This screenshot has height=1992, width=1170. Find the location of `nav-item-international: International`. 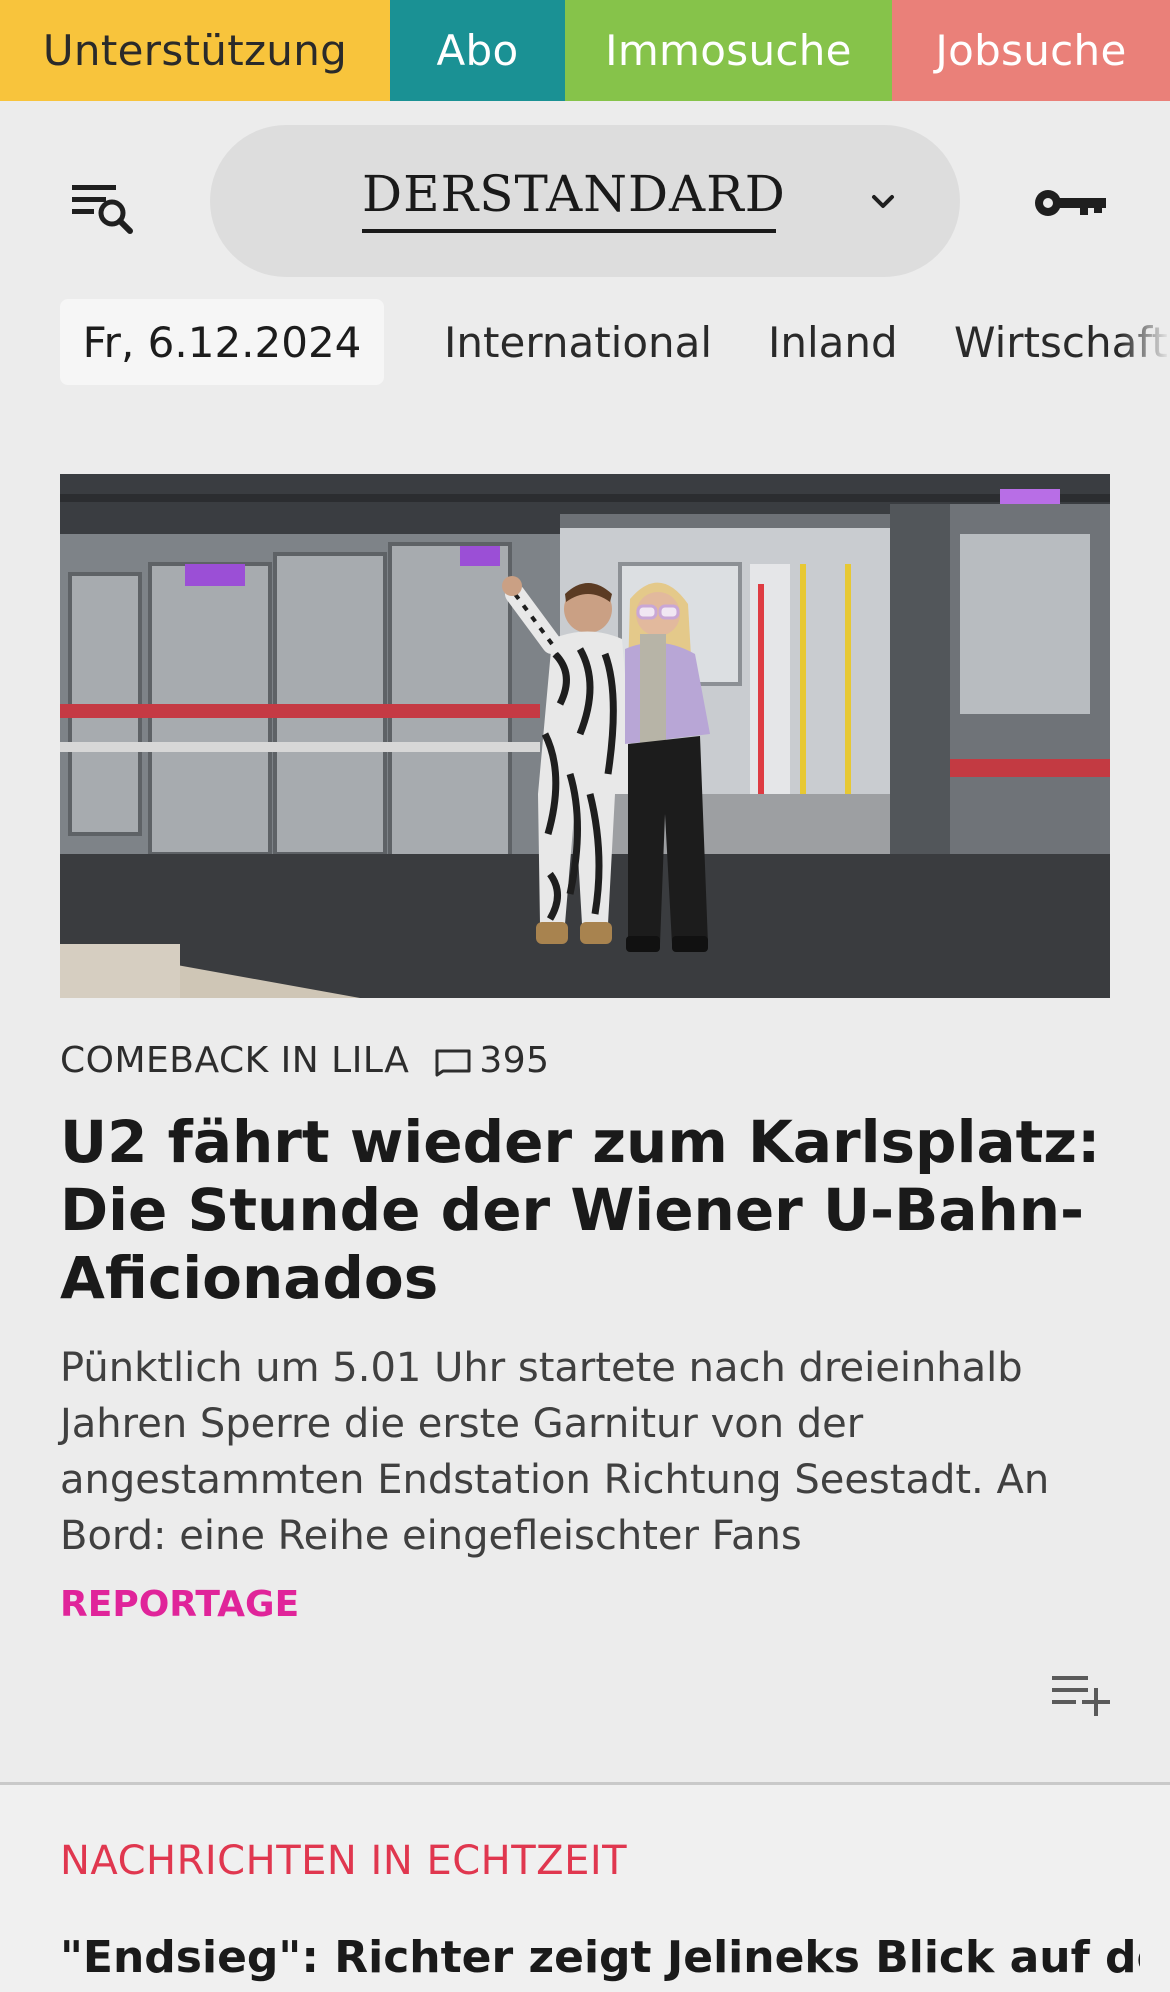

nav-item-international: International is located at coordinates (578, 342).